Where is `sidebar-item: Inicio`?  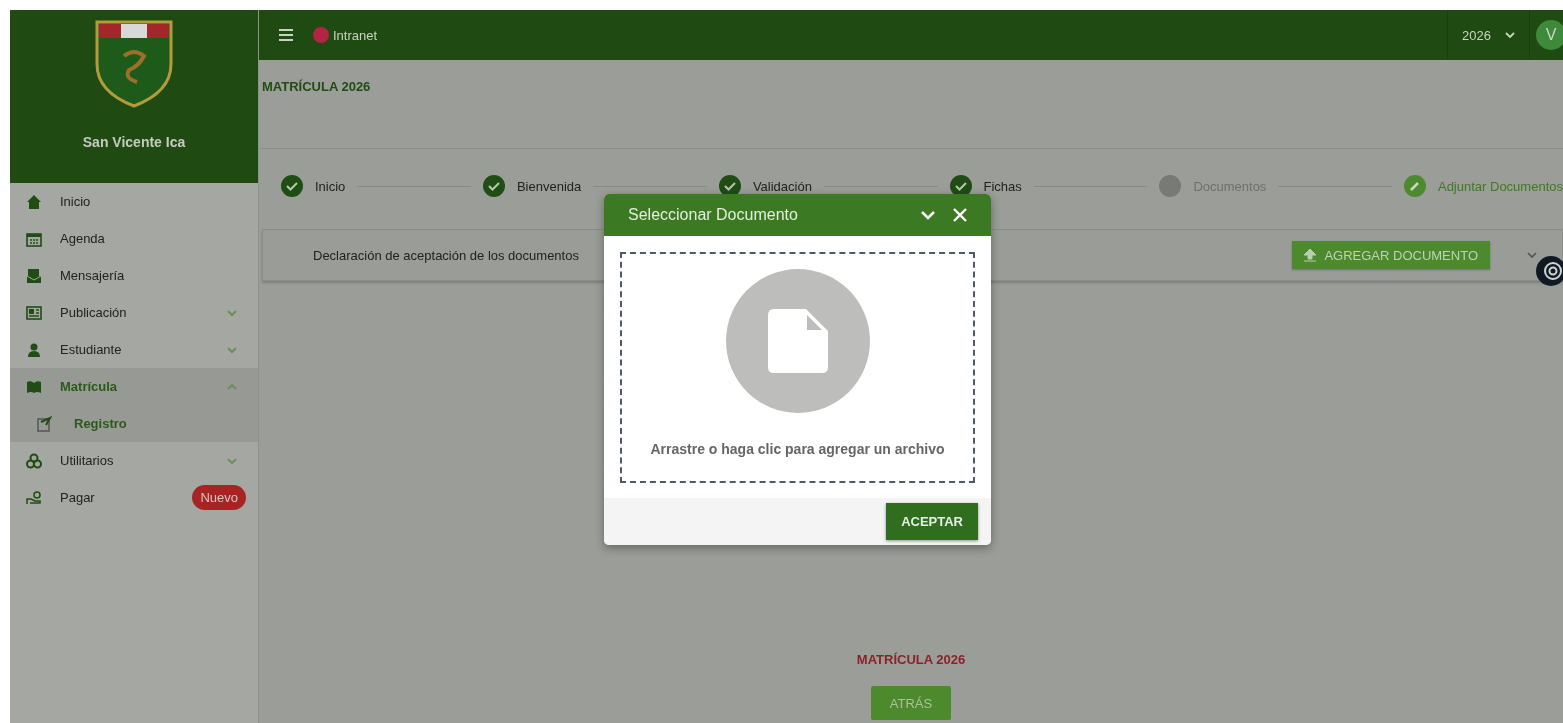 sidebar-item: Inicio is located at coordinates (134, 201).